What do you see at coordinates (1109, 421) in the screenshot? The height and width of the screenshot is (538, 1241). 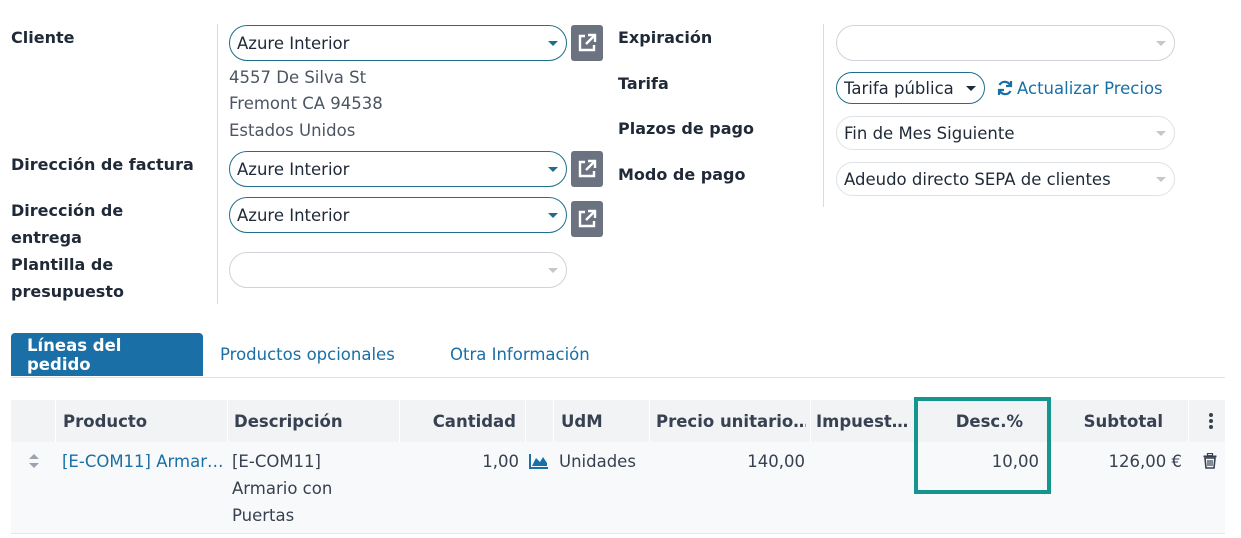 I see `column-header-subtotal: Subtotal` at bounding box center [1109, 421].